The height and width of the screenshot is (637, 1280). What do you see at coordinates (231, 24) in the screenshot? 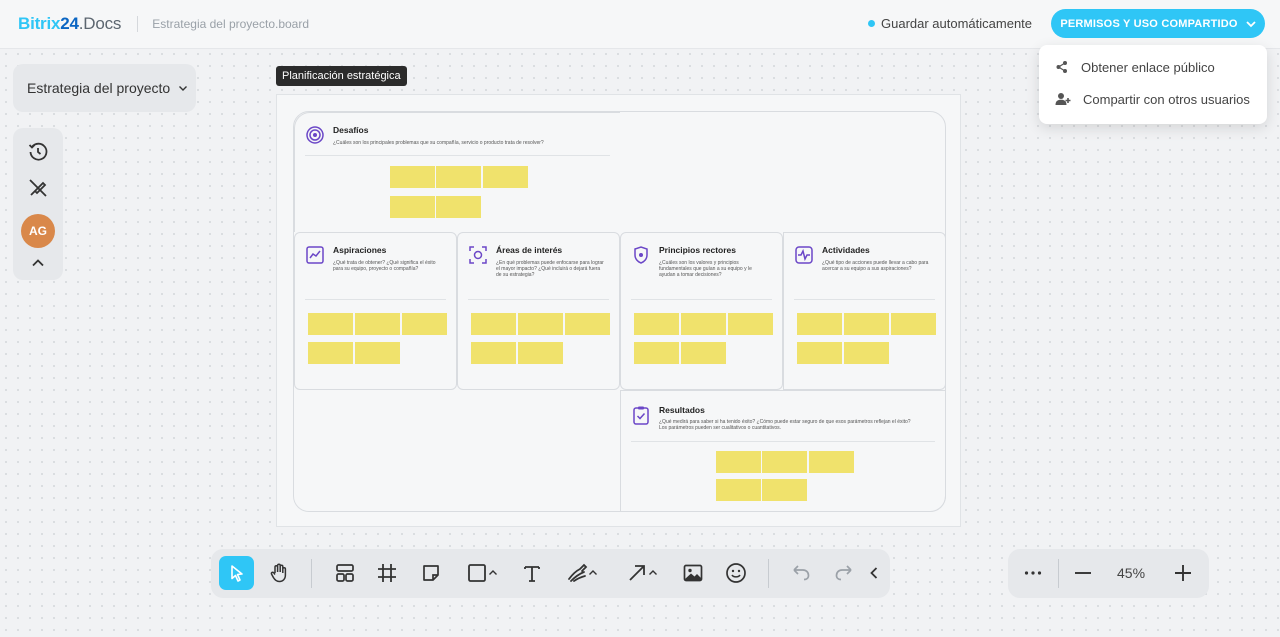
I see `file-name: Estrategia del proyecto.board` at bounding box center [231, 24].